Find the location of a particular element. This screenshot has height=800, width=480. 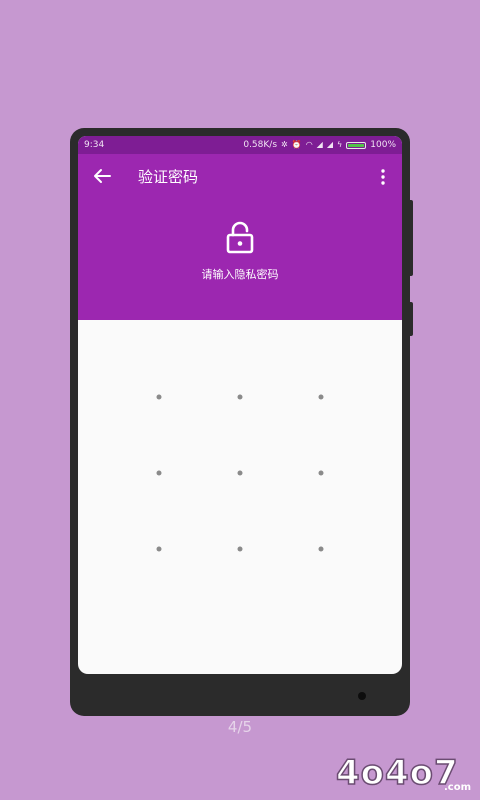

watermark-logo: 4o4o7 .com is located at coordinates (403, 773).